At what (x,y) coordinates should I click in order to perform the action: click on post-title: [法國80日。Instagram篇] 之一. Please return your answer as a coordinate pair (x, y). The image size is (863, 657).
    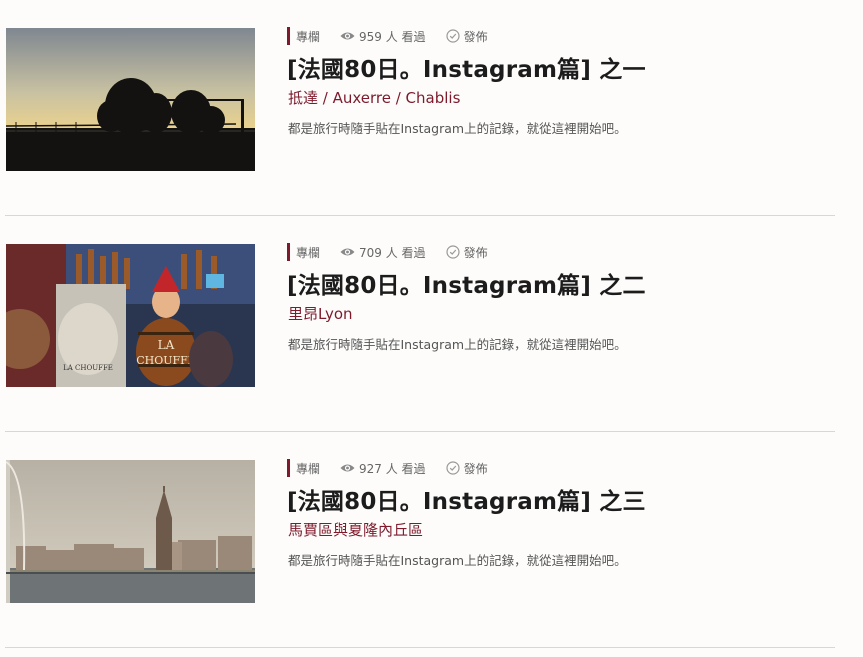
    Looking at the image, I should click on (466, 67).